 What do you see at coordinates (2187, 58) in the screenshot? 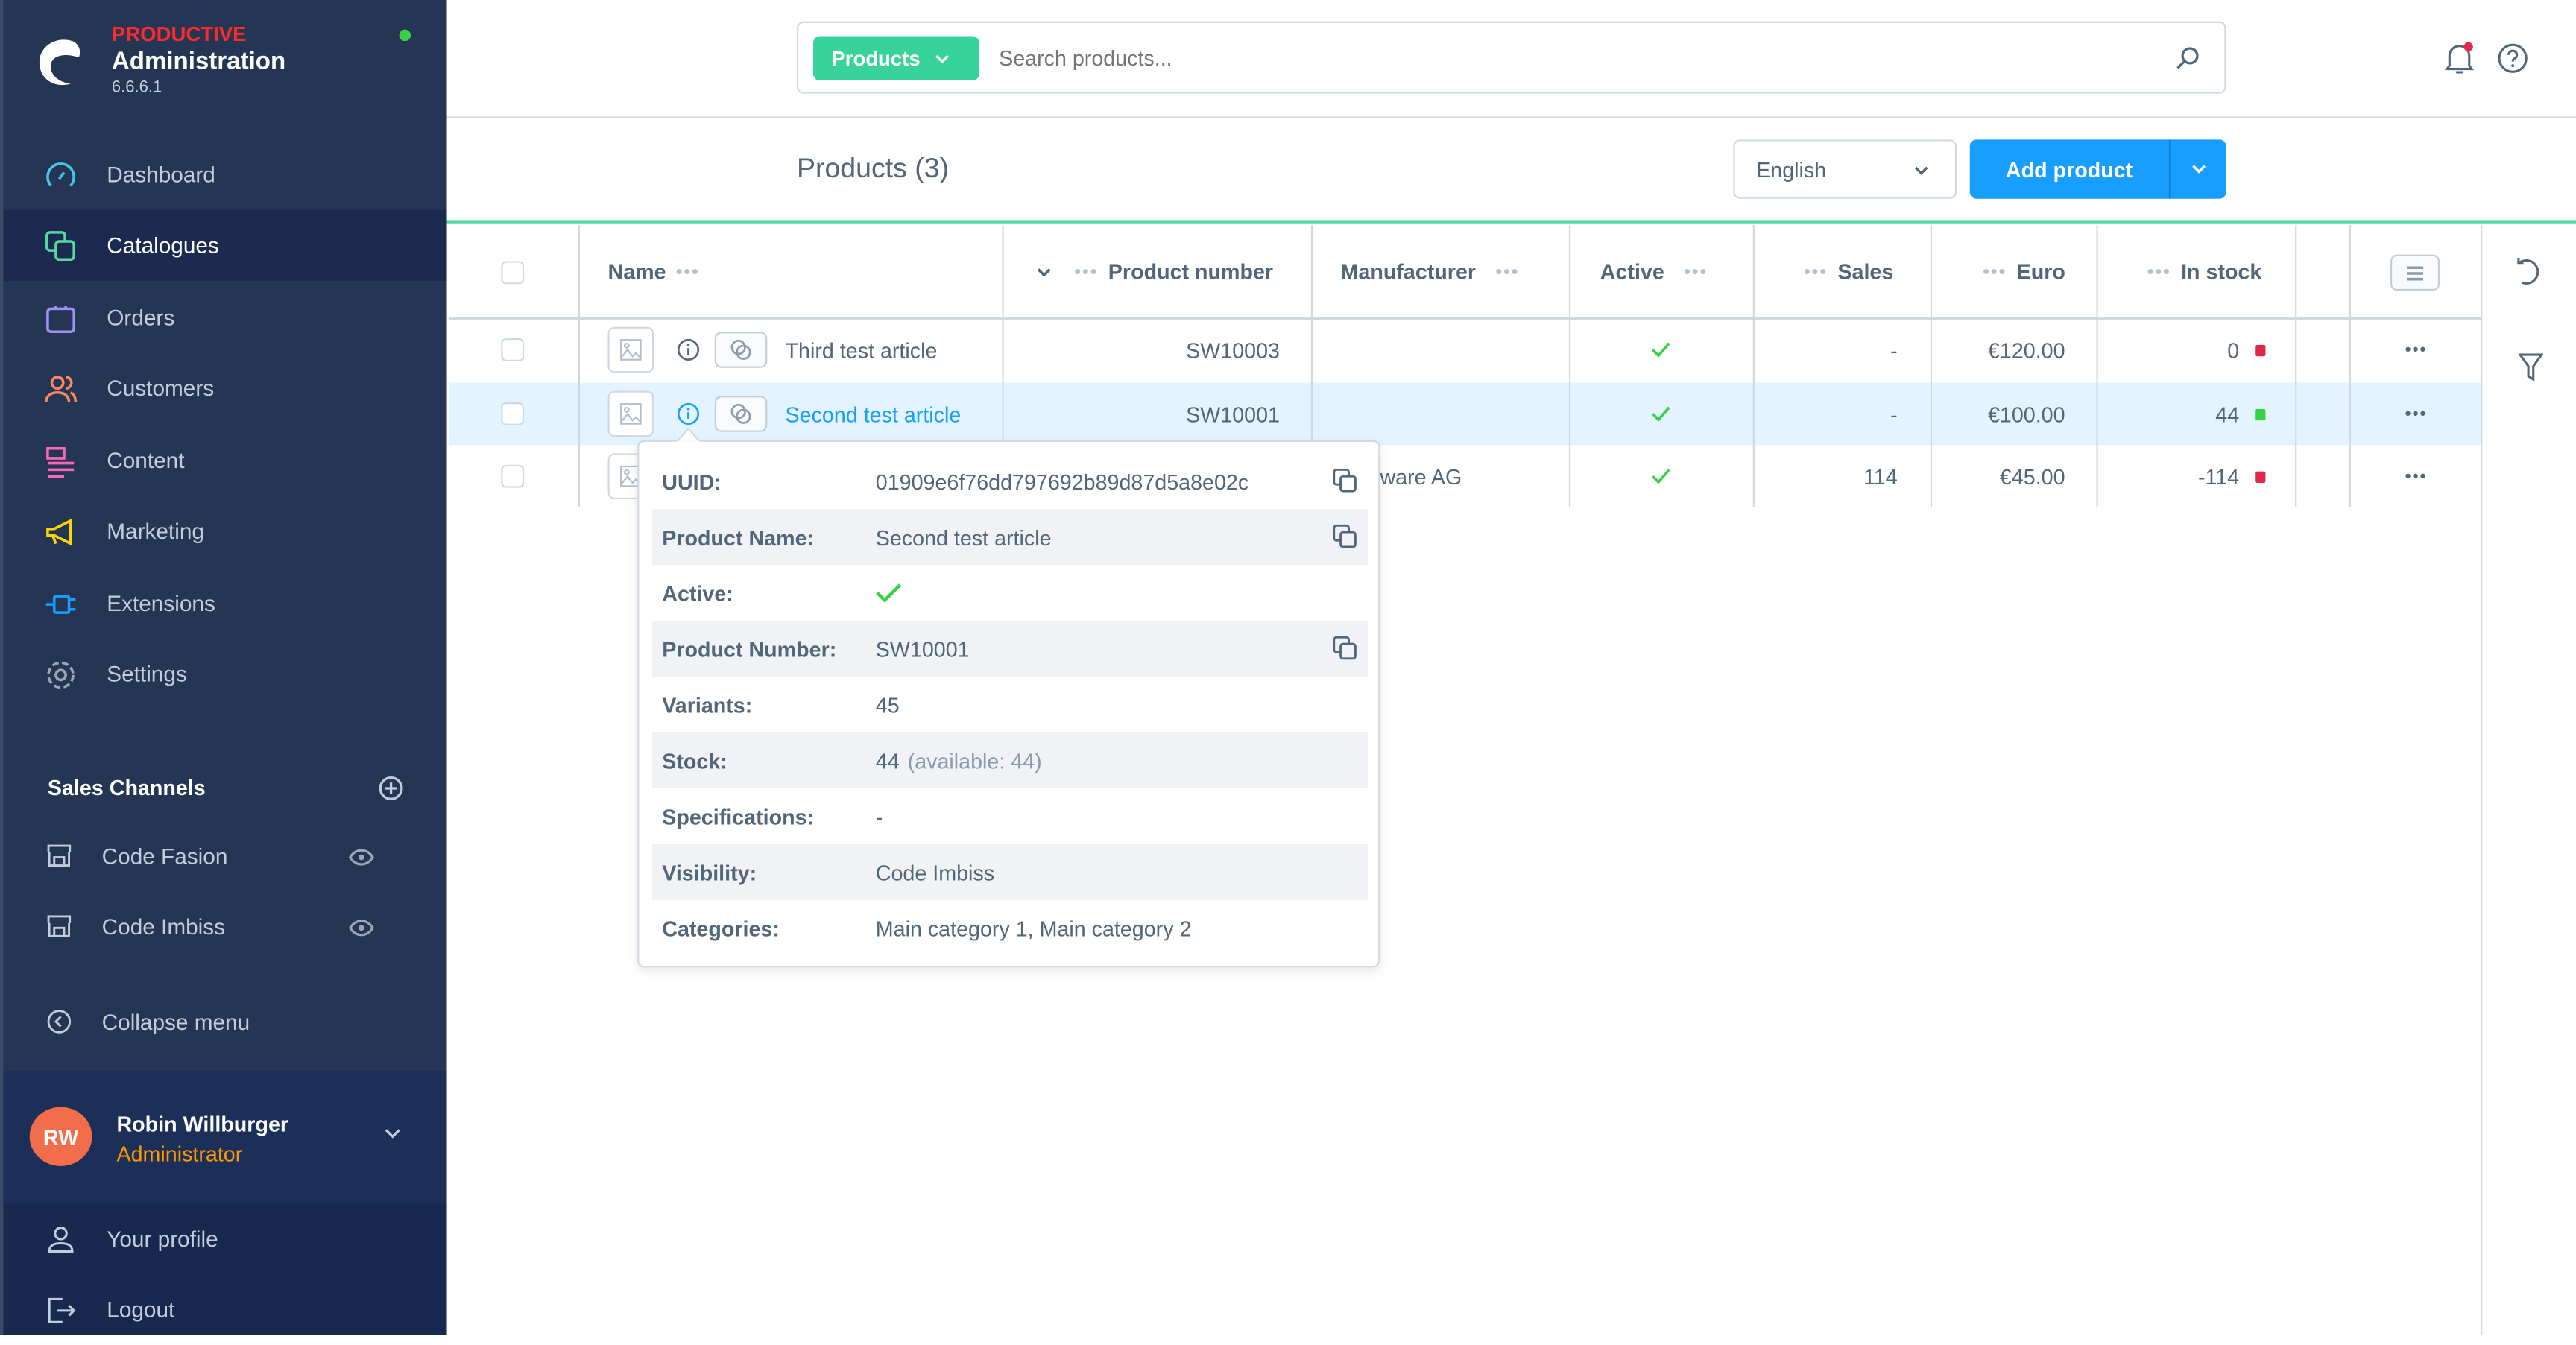
I see `search-icon` at bounding box center [2187, 58].